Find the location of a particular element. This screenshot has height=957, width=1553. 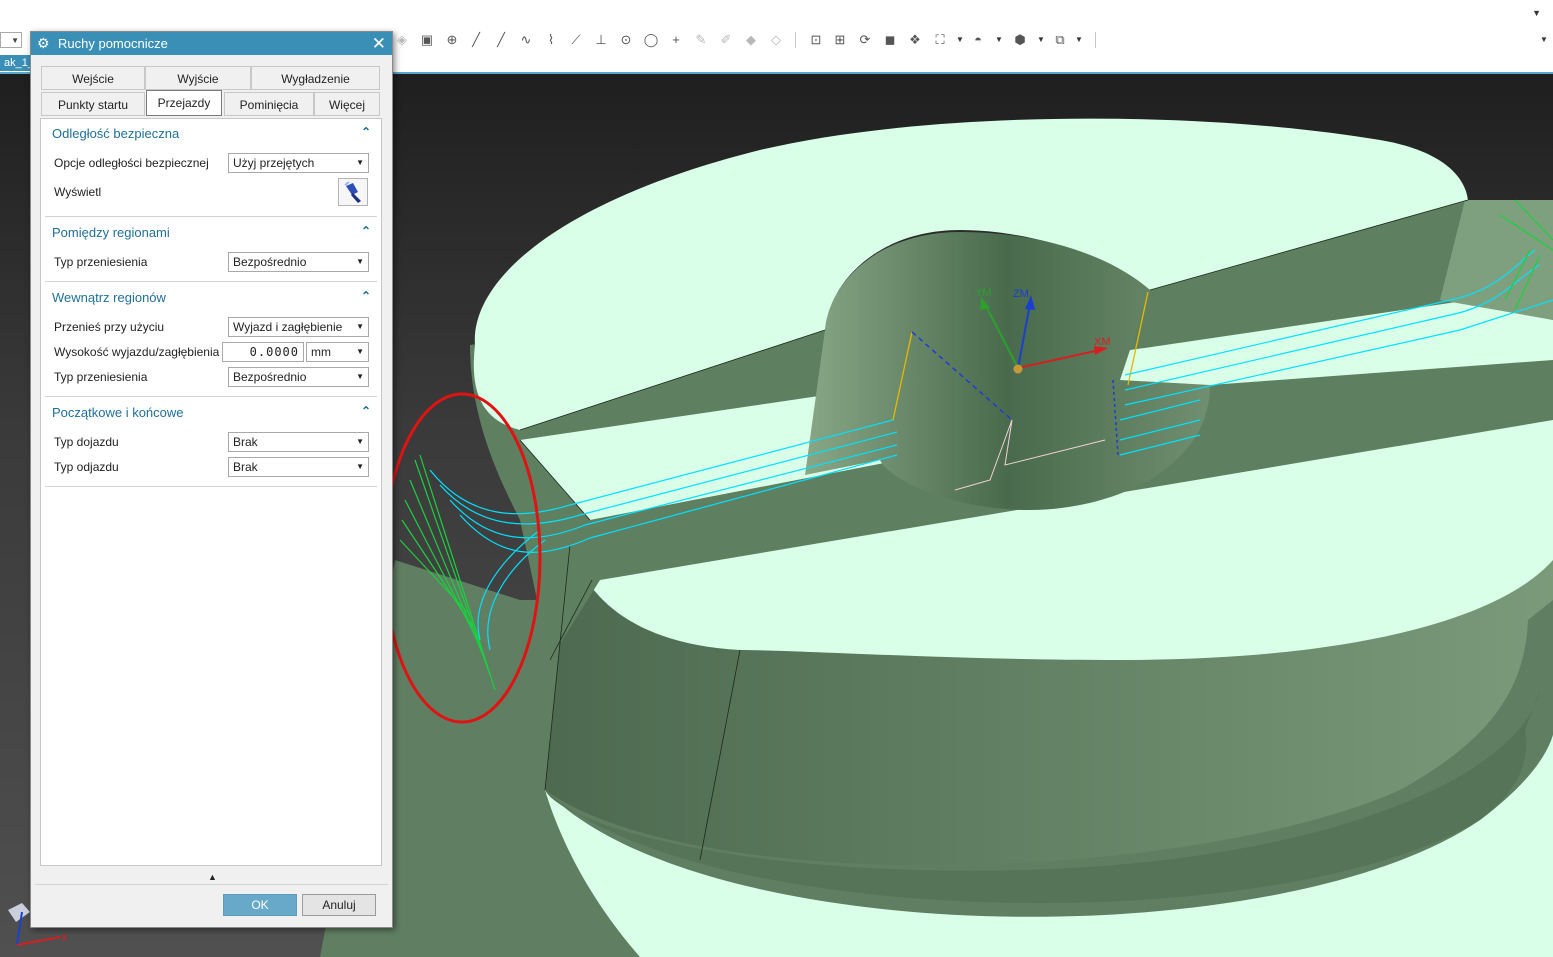

display-button is located at coordinates (353, 192).